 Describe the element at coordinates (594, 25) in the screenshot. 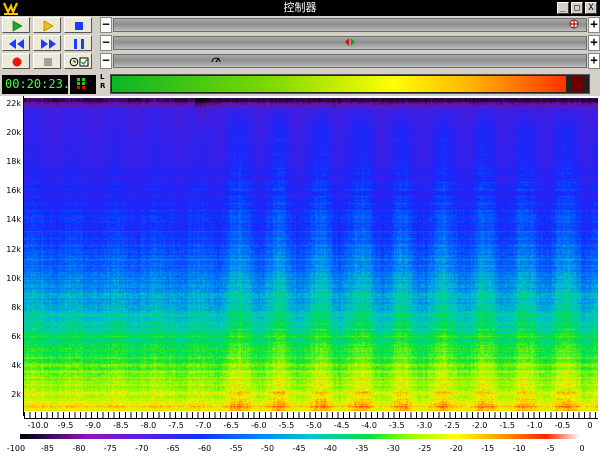

I see `position-plus-button: +` at that location.